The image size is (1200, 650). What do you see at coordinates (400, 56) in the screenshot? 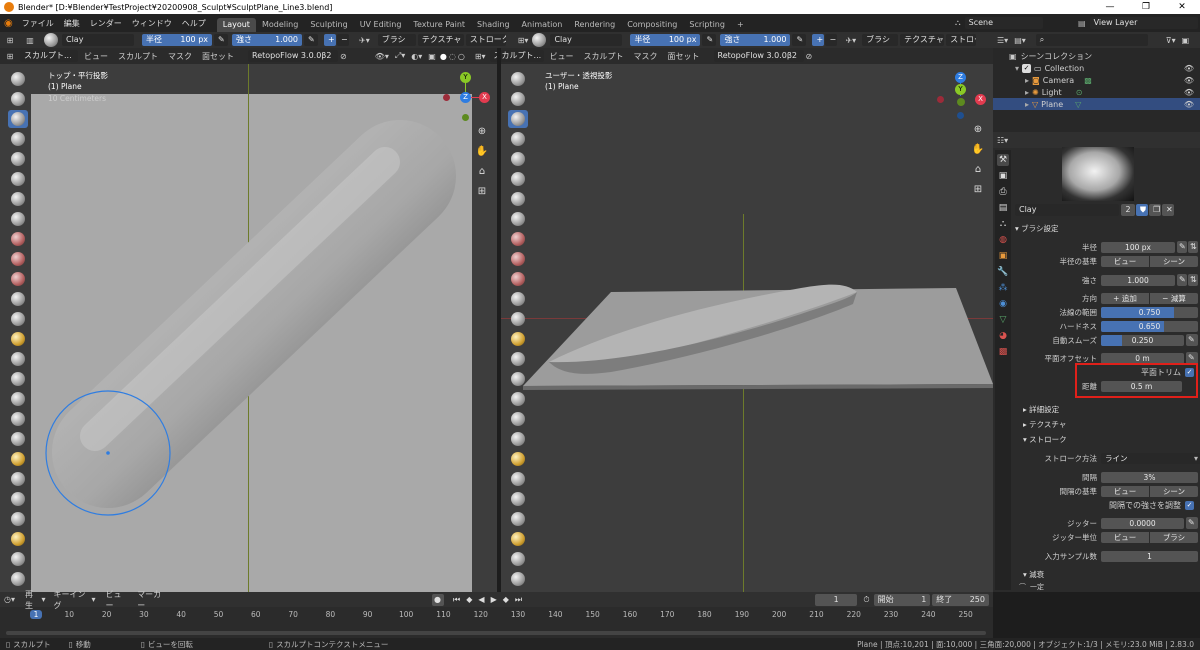
I see `gizmo-toggle-icon: ⤢▾` at bounding box center [400, 56].